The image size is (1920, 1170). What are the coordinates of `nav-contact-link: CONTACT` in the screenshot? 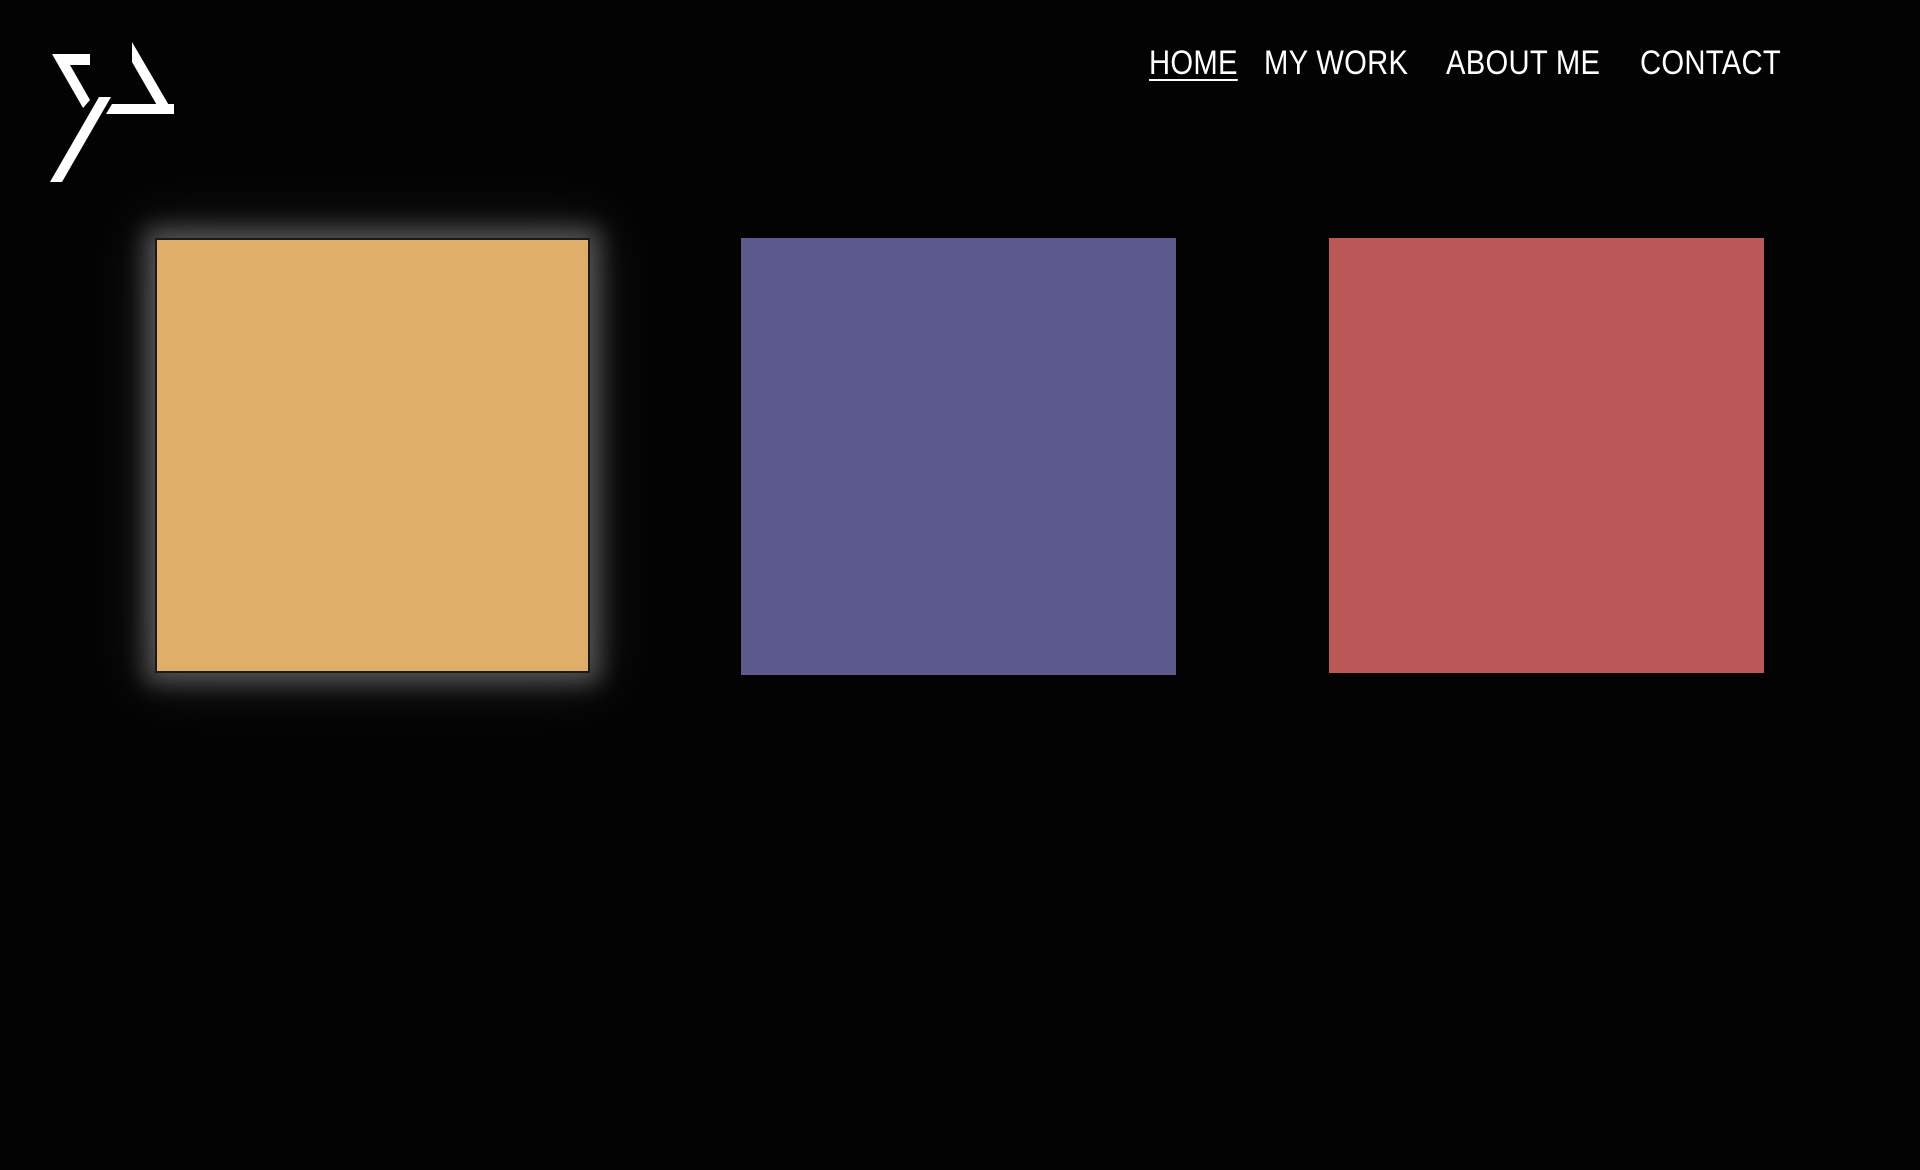 It's located at (1710, 63).